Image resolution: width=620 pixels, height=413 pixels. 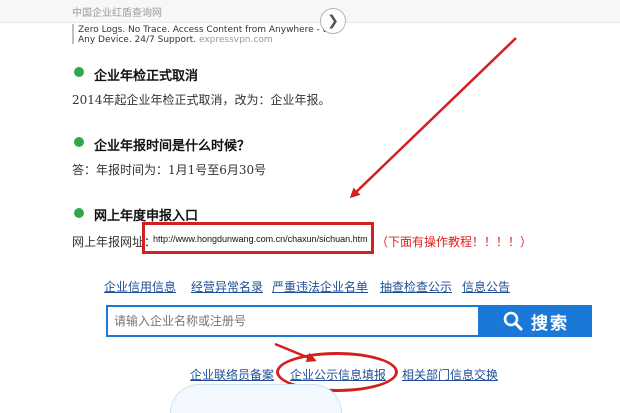 I want to click on nav-link-spot-check: 抽查检查公示, so click(x=416, y=286).